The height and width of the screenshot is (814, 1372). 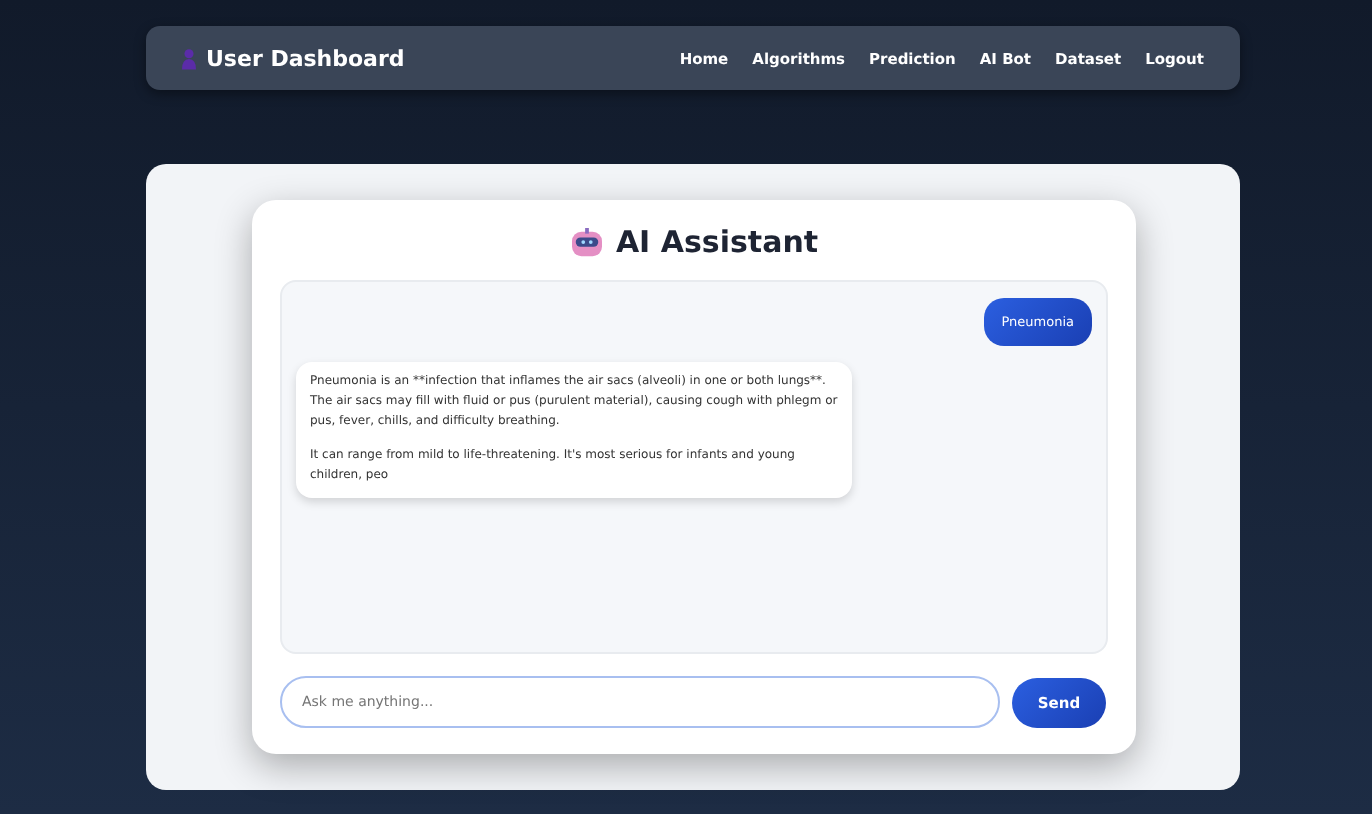 What do you see at coordinates (189, 58) in the screenshot?
I see `user-icon` at bounding box center [189, 58].